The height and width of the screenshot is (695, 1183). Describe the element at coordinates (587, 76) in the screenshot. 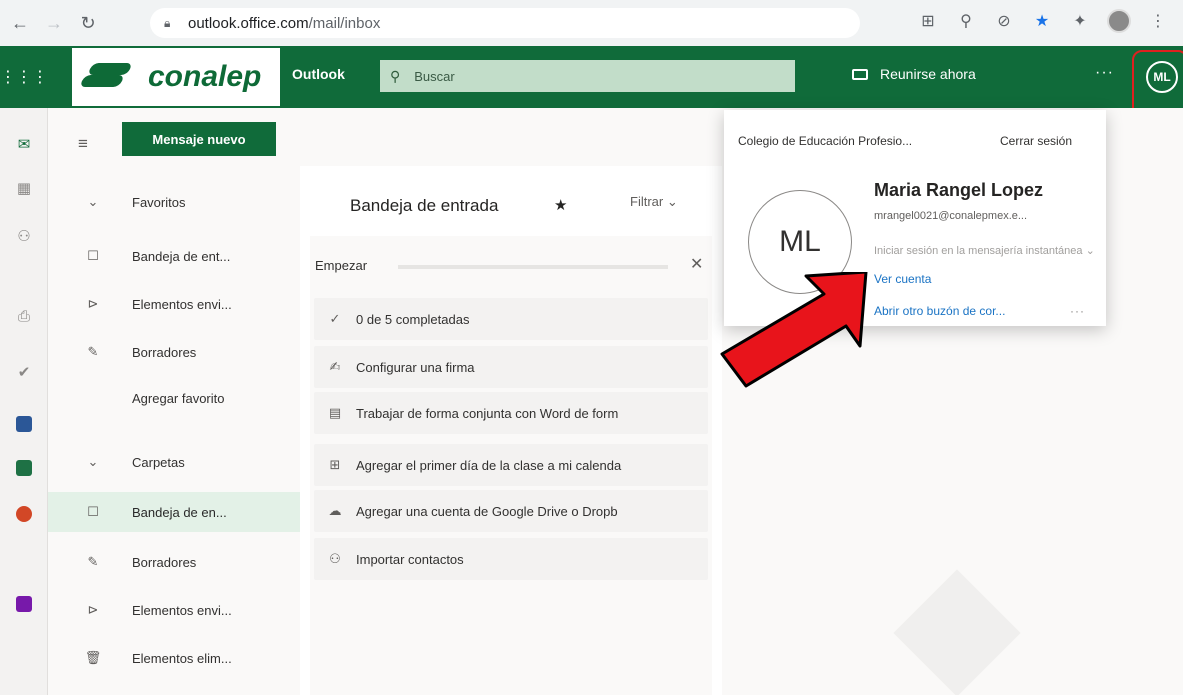

I see `search-box: ⚲ Buscar` at that location.